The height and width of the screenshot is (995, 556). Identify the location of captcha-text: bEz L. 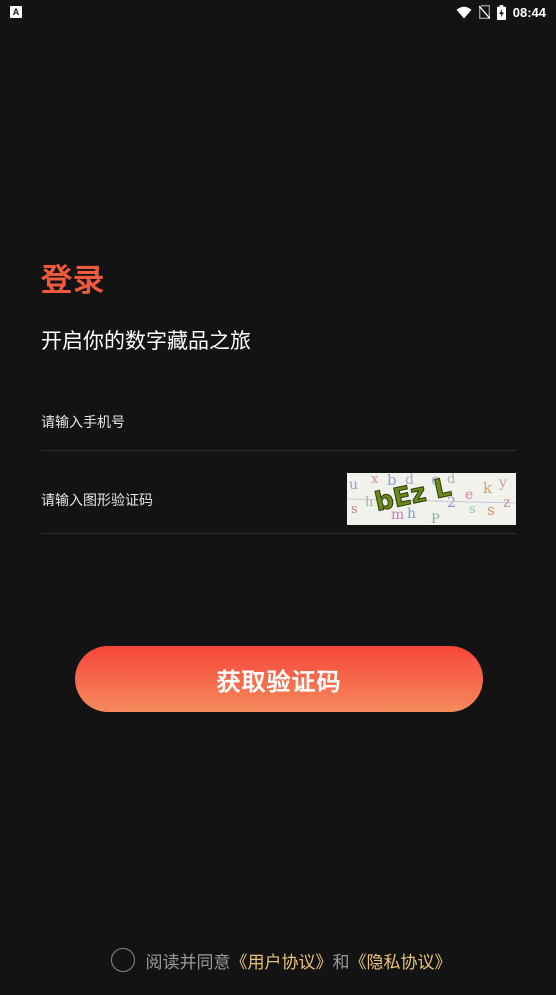
(413, 495).